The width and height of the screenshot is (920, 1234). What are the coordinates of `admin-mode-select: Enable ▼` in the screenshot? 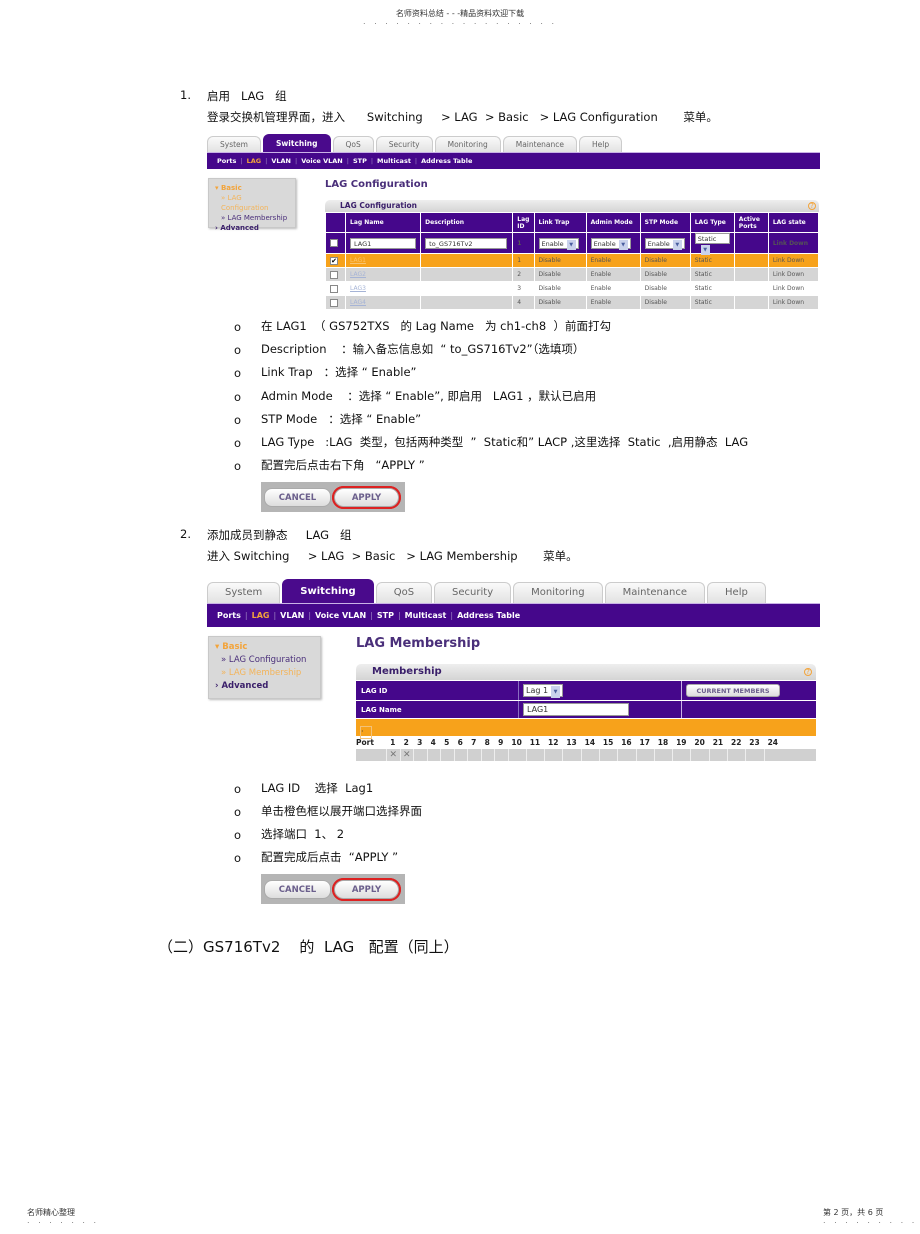 It's located at (610, 243).